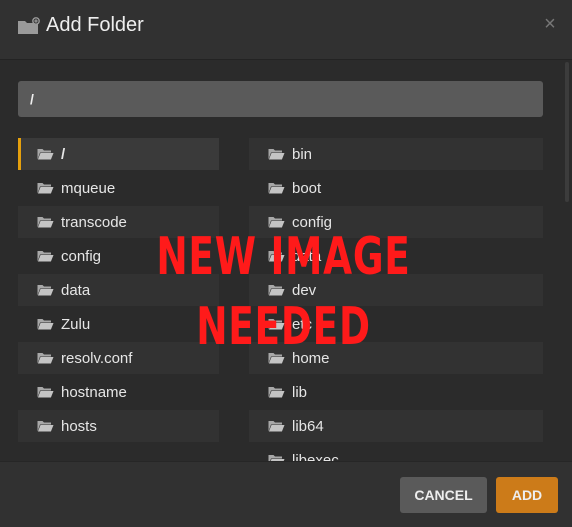  Describe the element at coordinates (118, 154) in the screenshot. I see `folder-item: /` at that location.